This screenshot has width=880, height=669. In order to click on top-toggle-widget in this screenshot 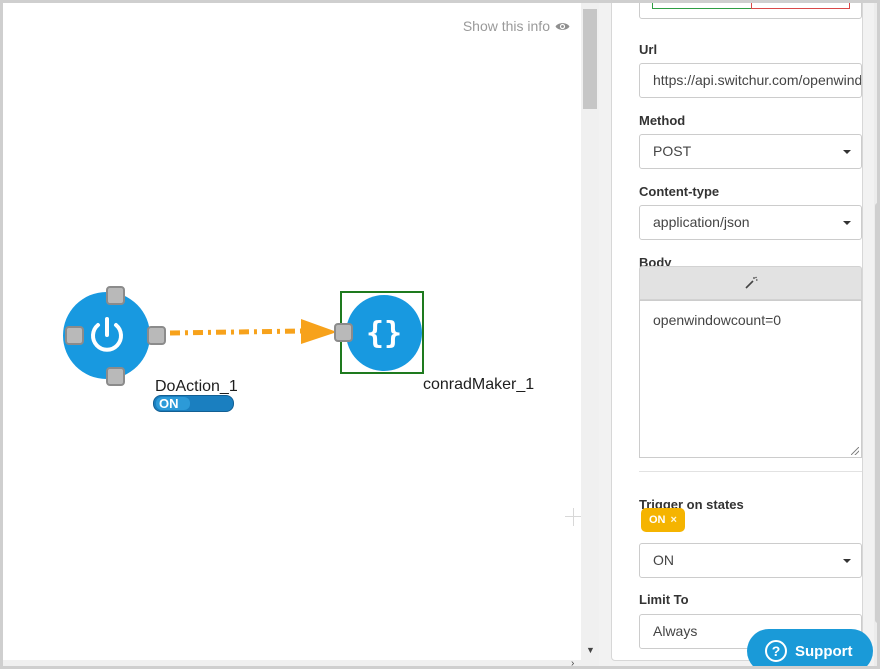, I will do `click(750, 11)`.